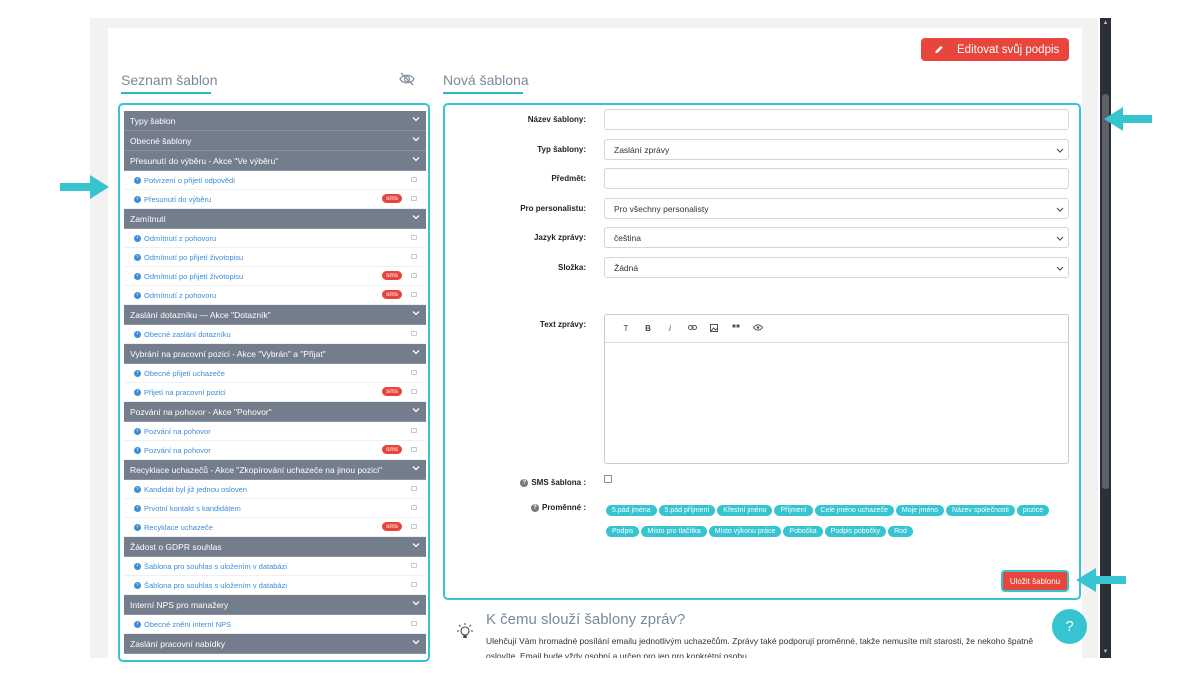 This screenshot has height=675, width=1200. I want to click on template-category: Žádost o GDPR souhlas, so click(275, 547).